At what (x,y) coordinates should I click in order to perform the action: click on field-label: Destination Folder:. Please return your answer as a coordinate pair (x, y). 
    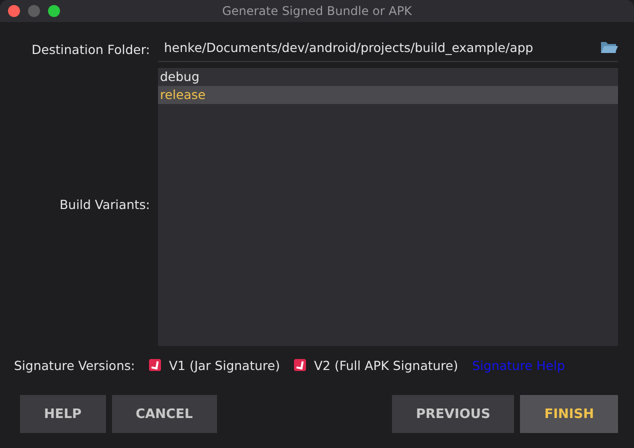
    Looking at the image, I should click on (90, 49).